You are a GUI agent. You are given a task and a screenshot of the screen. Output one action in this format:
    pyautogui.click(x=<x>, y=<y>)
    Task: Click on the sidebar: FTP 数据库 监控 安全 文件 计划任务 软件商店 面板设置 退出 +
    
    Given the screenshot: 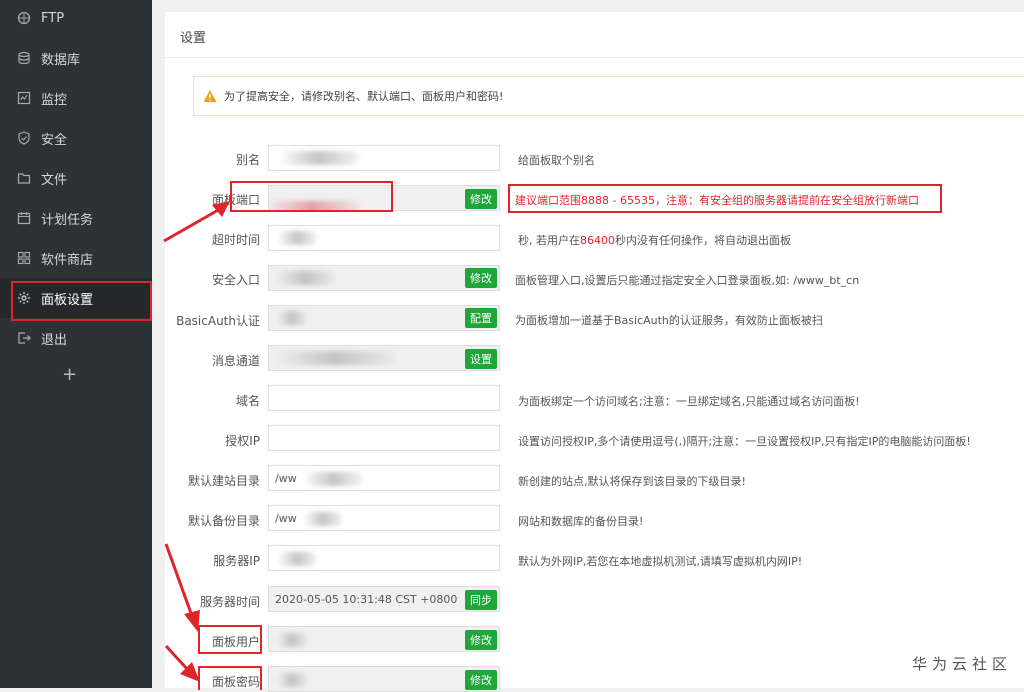 What is the action you would take?
    pyautogui.click(x=76, y=344)
    